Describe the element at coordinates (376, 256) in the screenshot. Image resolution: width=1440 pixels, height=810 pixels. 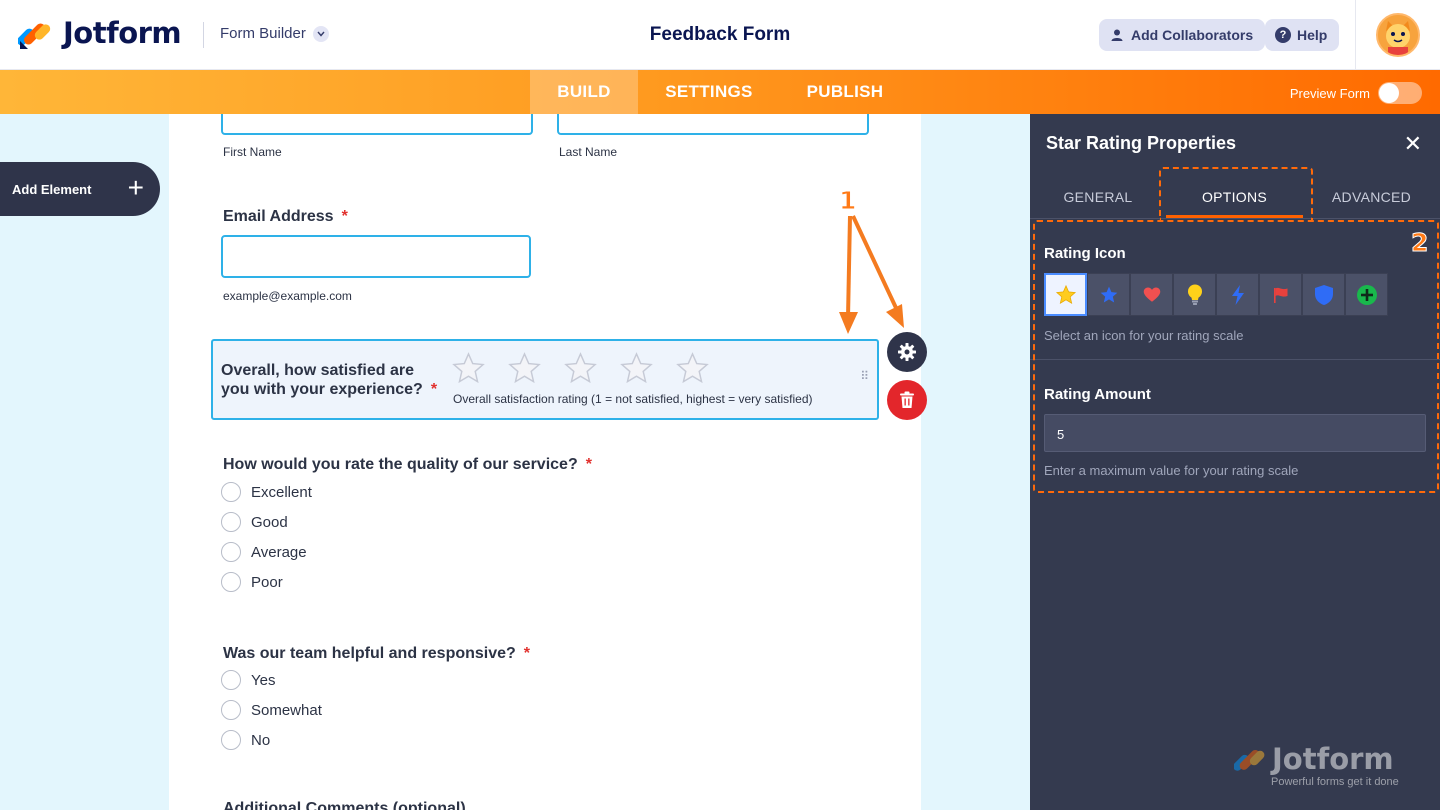
I see `email-input` at that location.